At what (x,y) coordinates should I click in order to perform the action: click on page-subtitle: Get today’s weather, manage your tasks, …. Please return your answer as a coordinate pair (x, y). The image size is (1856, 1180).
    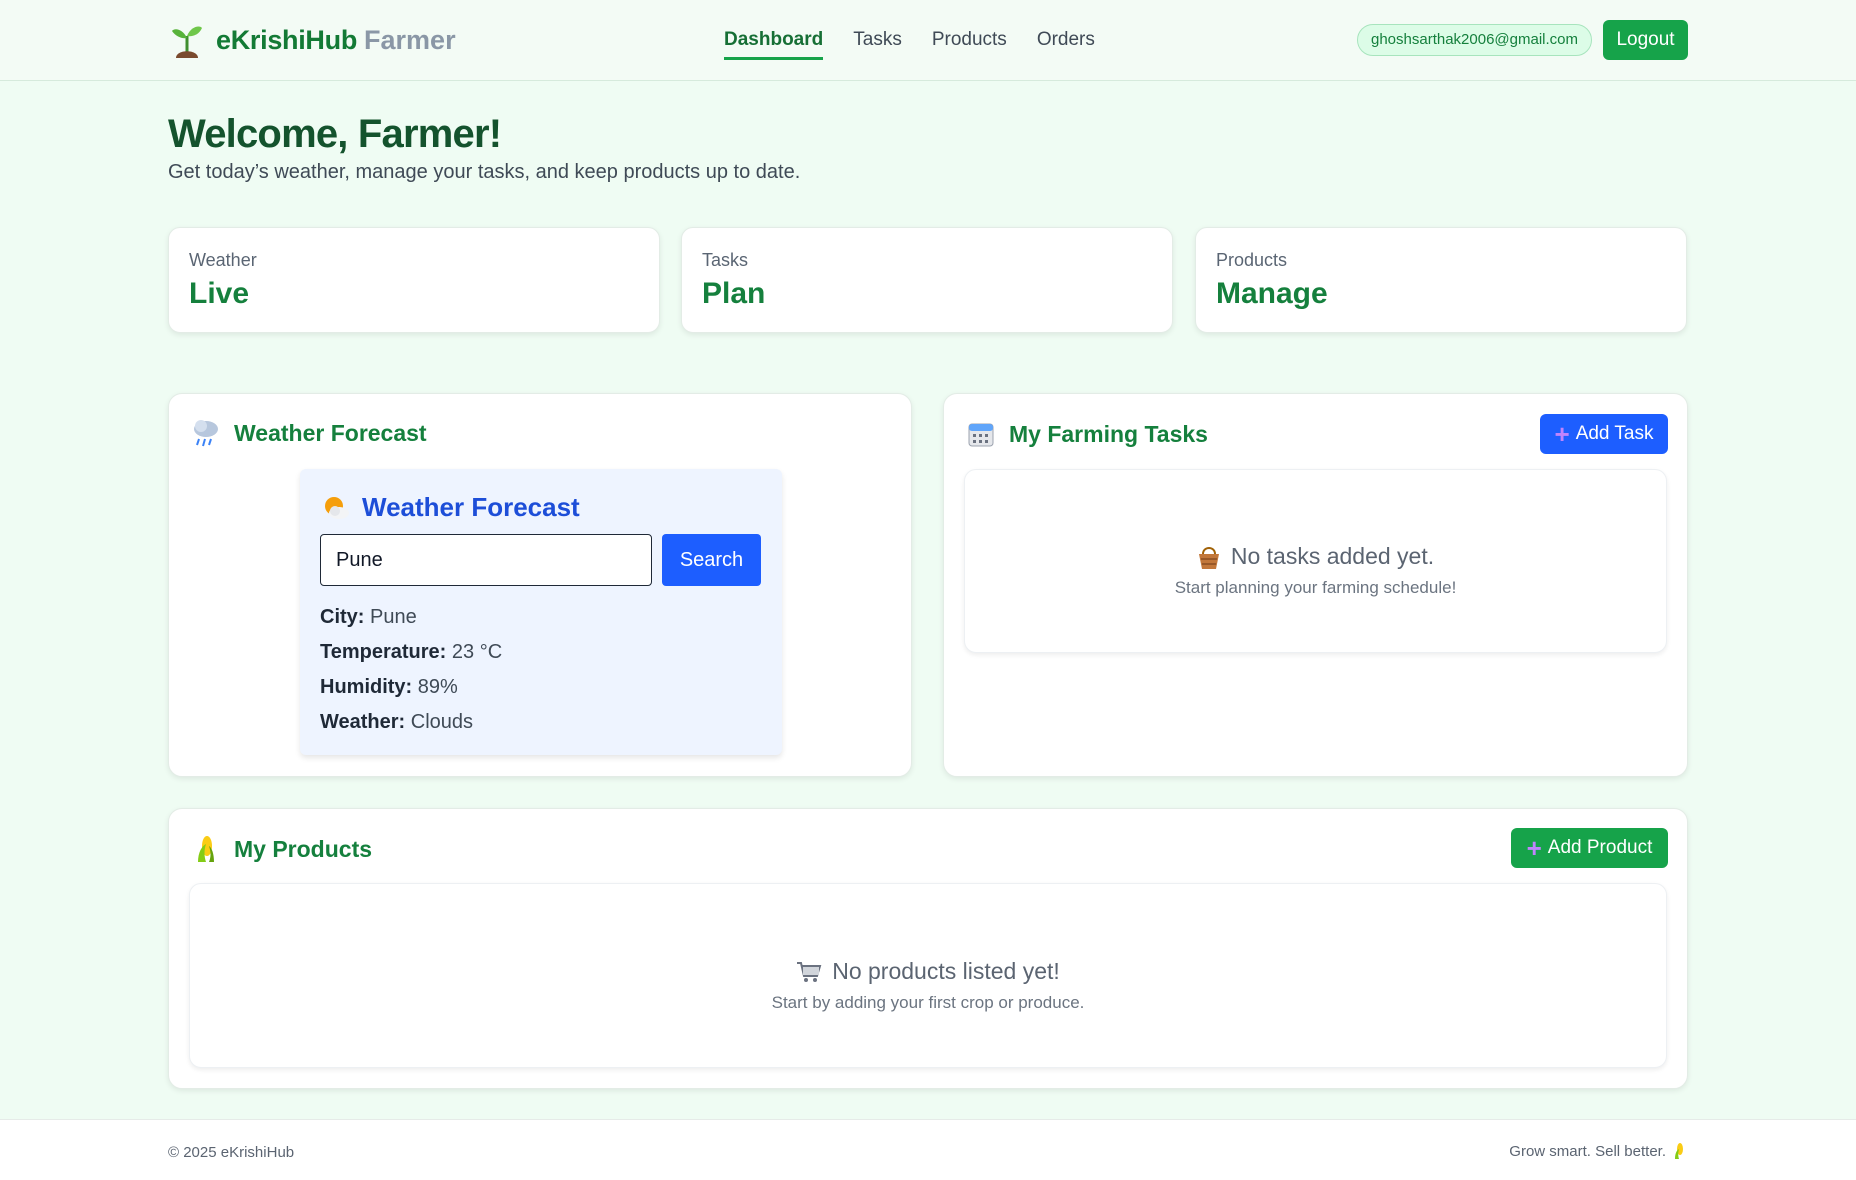
    Looking at the image, I should click on (484, 172).